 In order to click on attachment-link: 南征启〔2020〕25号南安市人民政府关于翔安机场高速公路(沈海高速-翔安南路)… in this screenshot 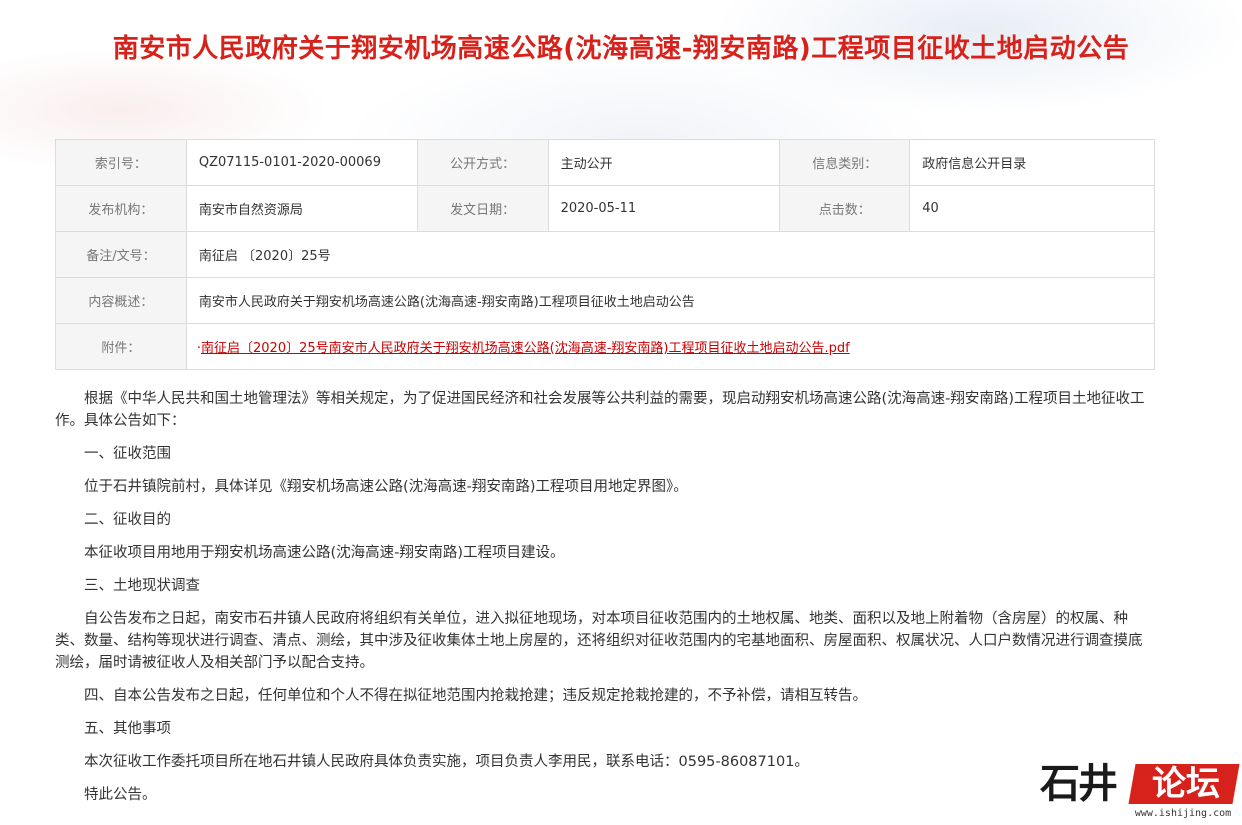, I will do `click(525, 348)`.